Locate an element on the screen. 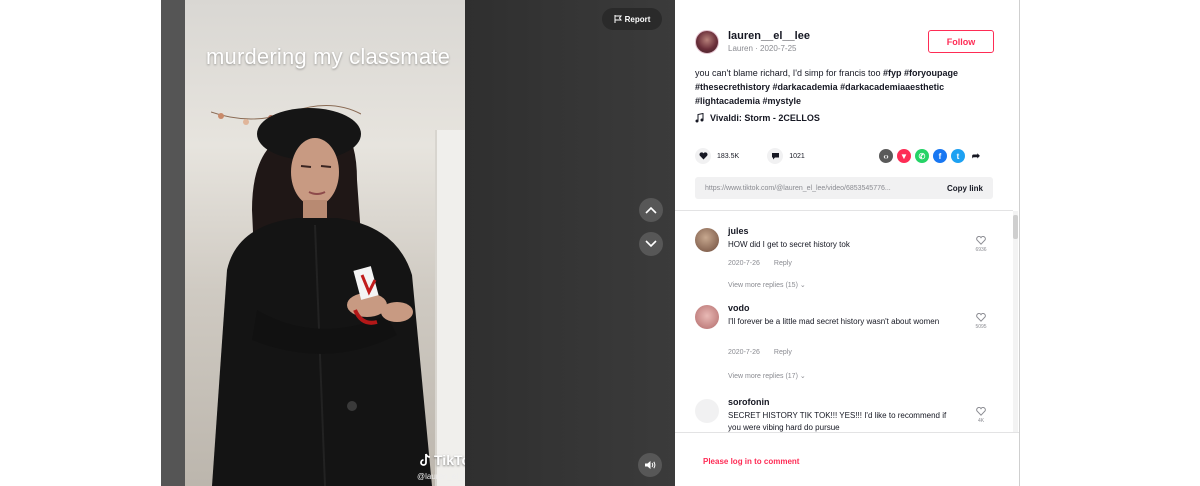 Image resolution: width=1200 pixels, height=486 pixels. login-to-comment-link: Please log in to comment is located at coordinates (751, 461).